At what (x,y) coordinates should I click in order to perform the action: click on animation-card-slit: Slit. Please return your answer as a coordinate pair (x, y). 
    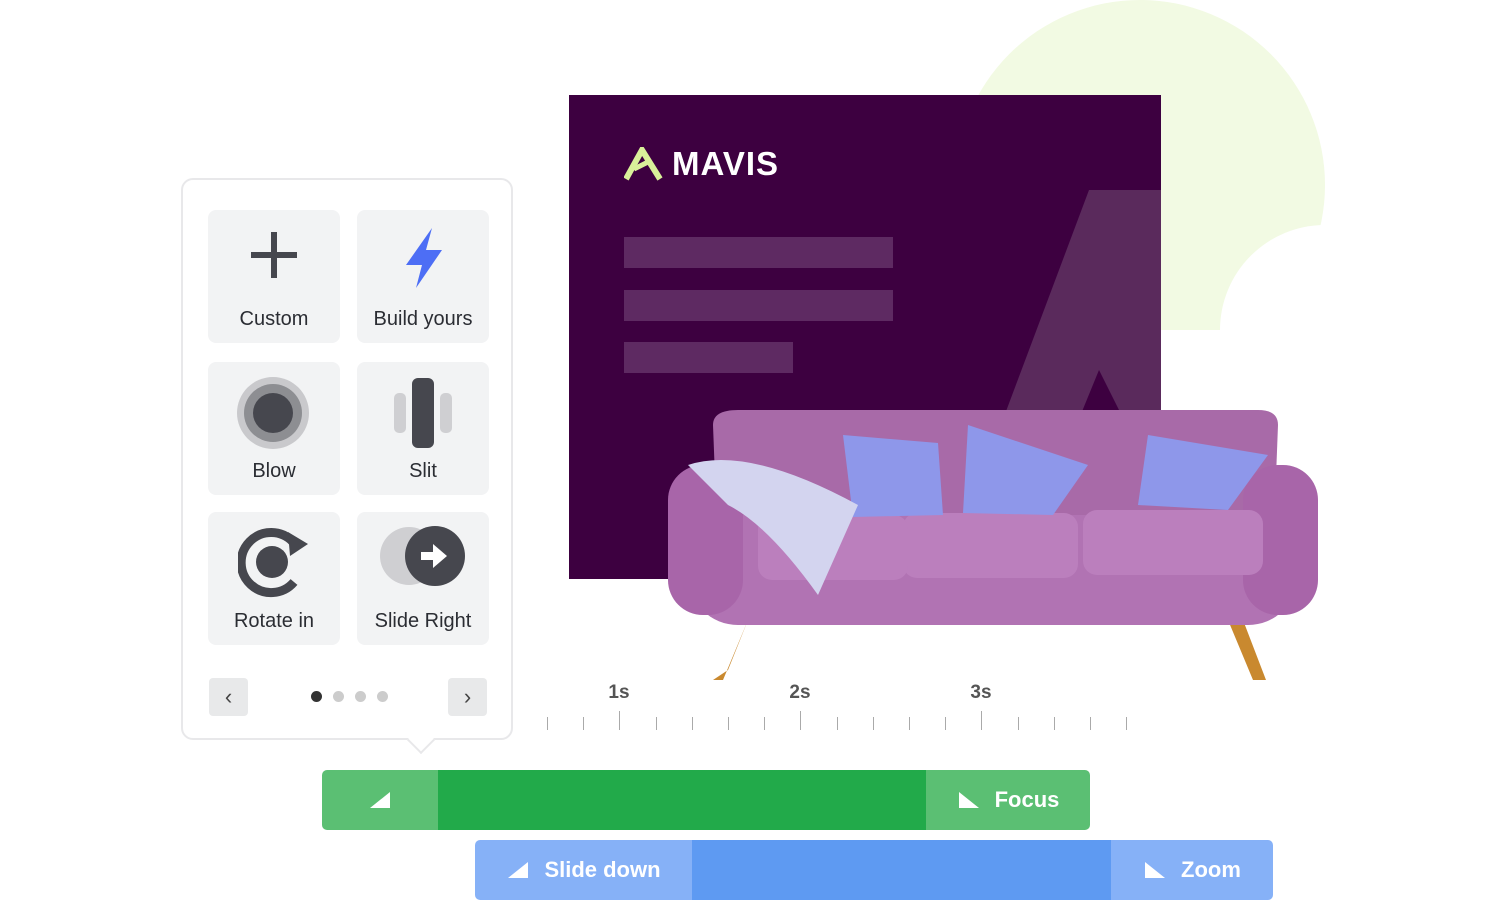
    Looking at the image, I should click on (423, 428).